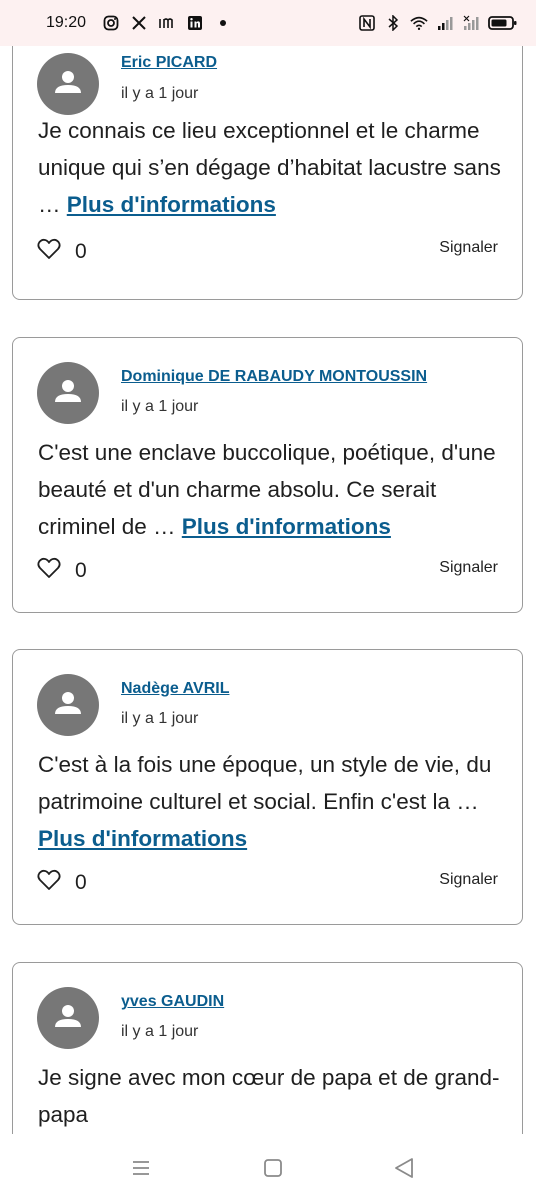 The width and height of the screenshot is (536, 1200). What do you see at coordinates (66, 22) in the screenshot?
I see `status-time: 19:20` at bounding box center [66, 22].